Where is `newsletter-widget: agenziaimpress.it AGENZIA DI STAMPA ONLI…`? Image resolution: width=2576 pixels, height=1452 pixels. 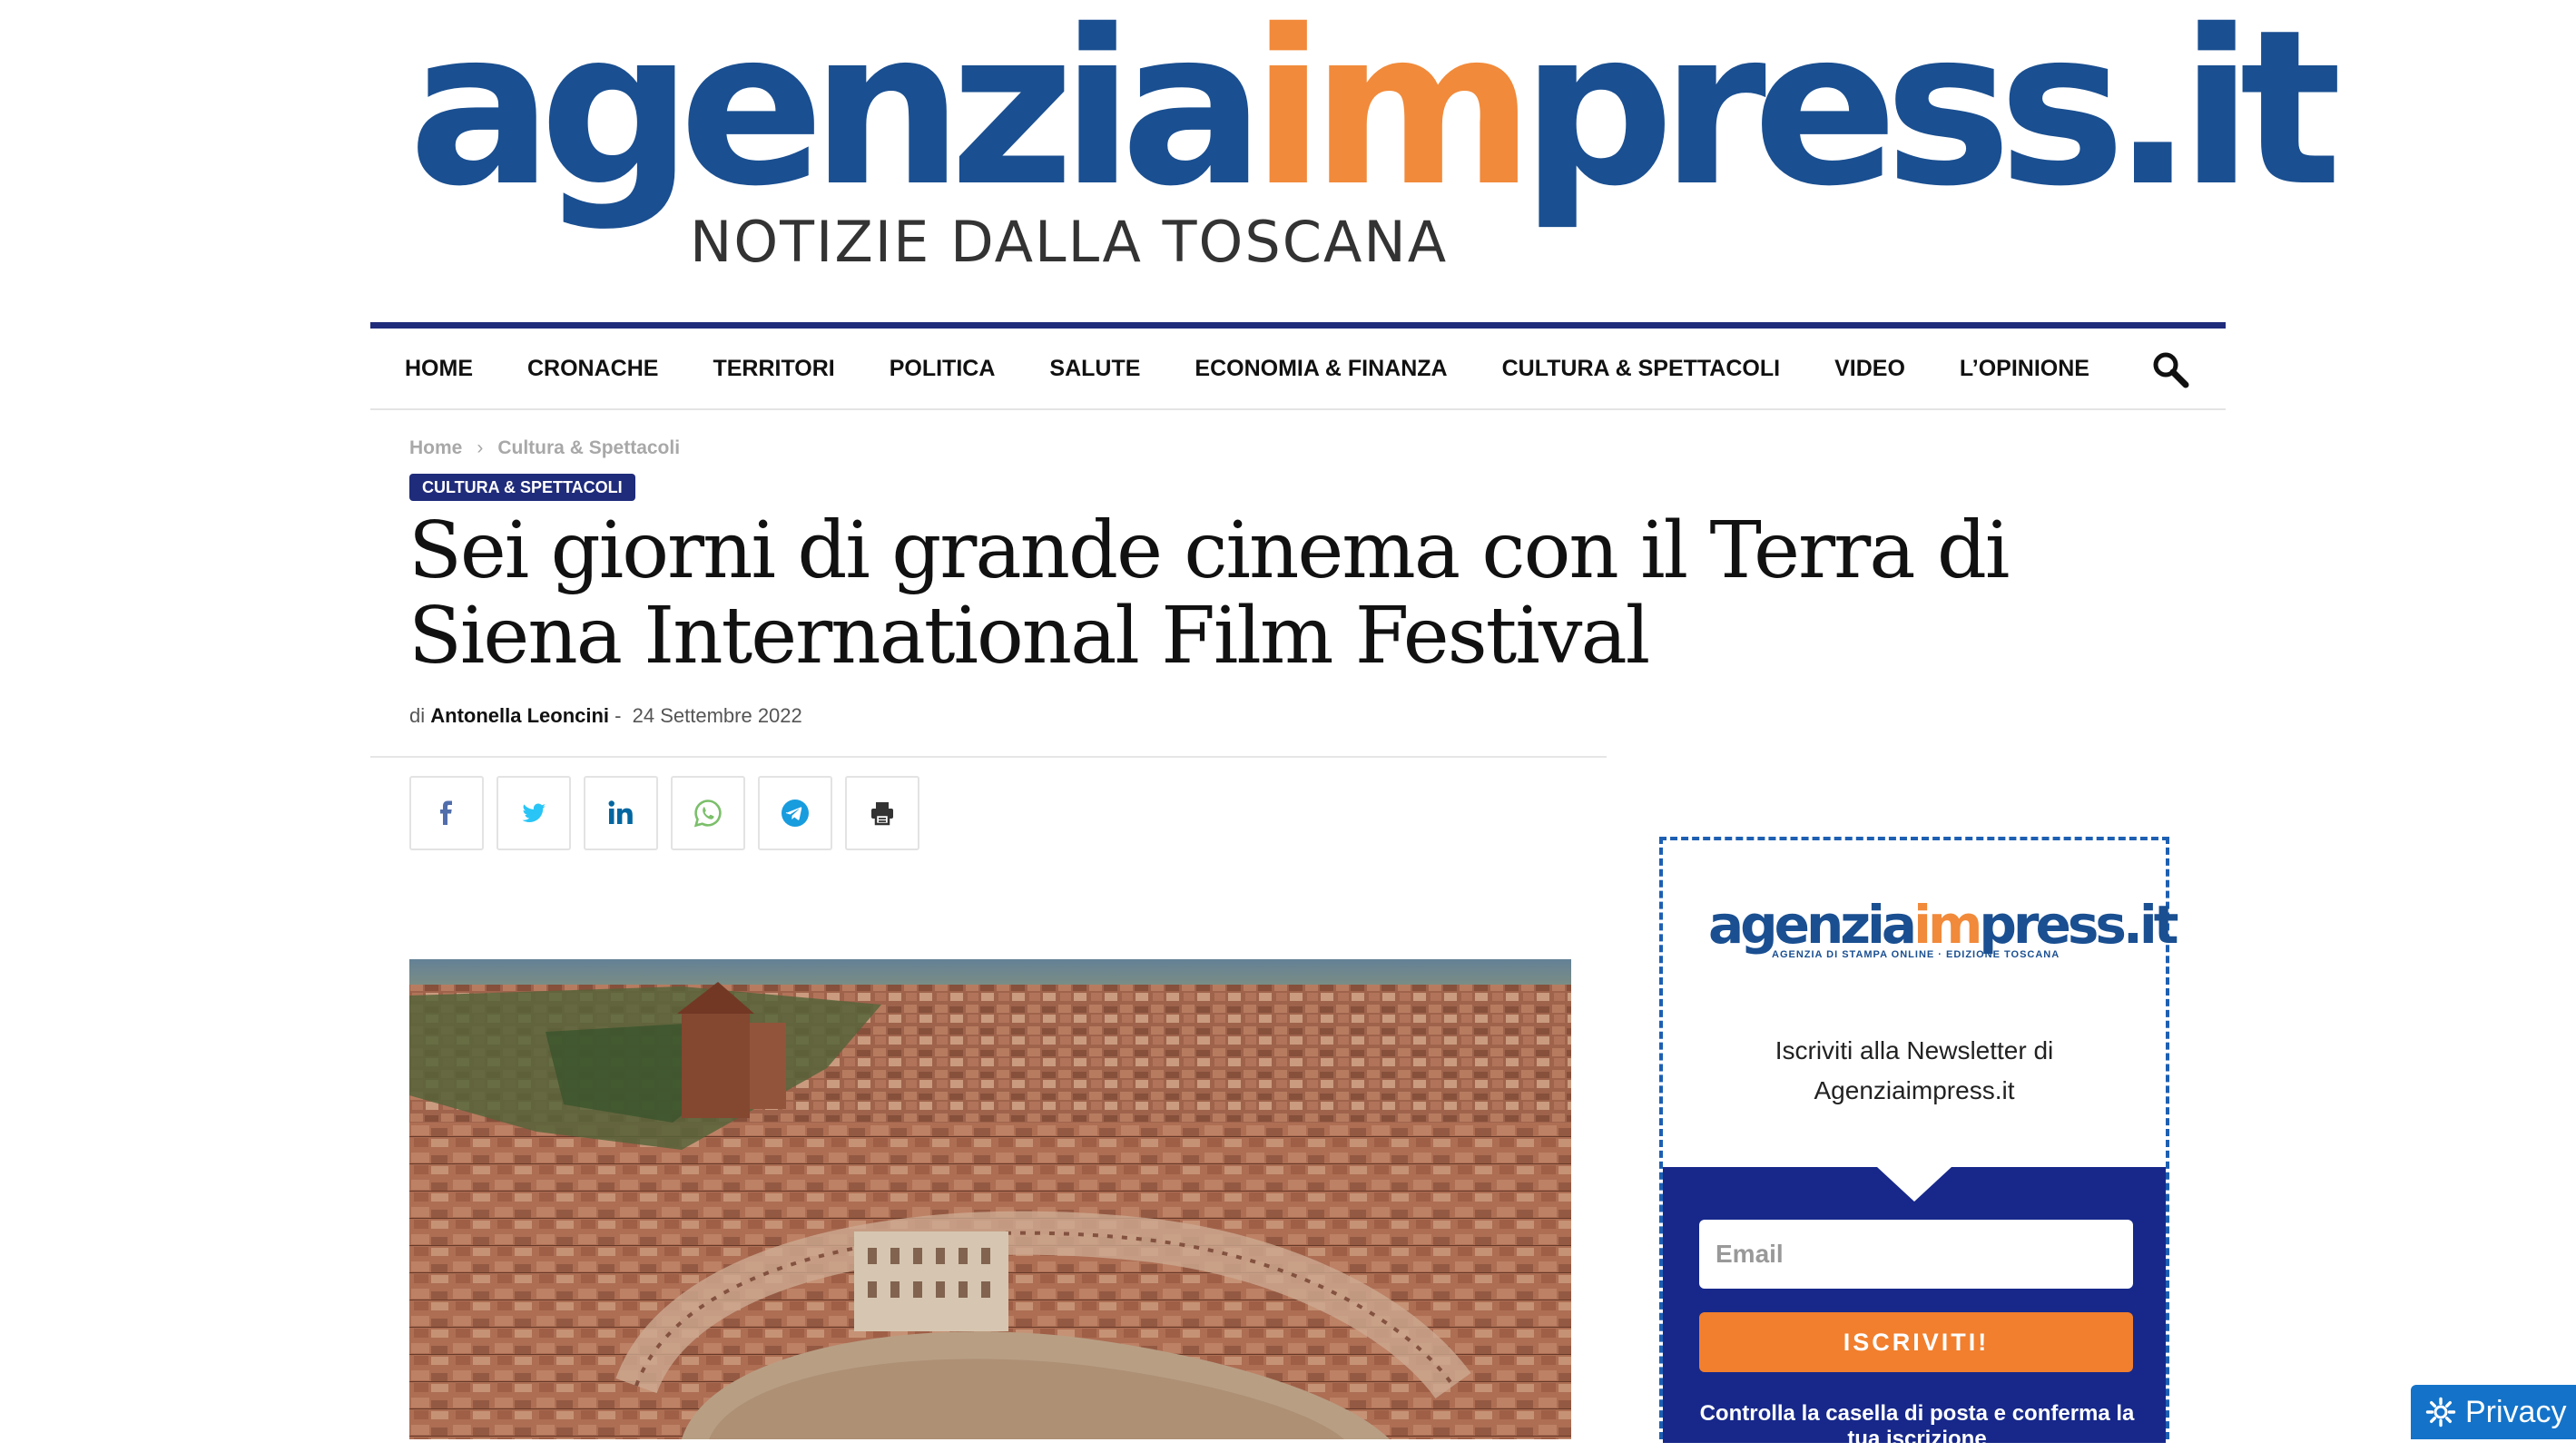 newsletter-widget: agenziaimpress.it AGENZIA DI STAMPA ONLI… is located at coordinates (1919, 1144).